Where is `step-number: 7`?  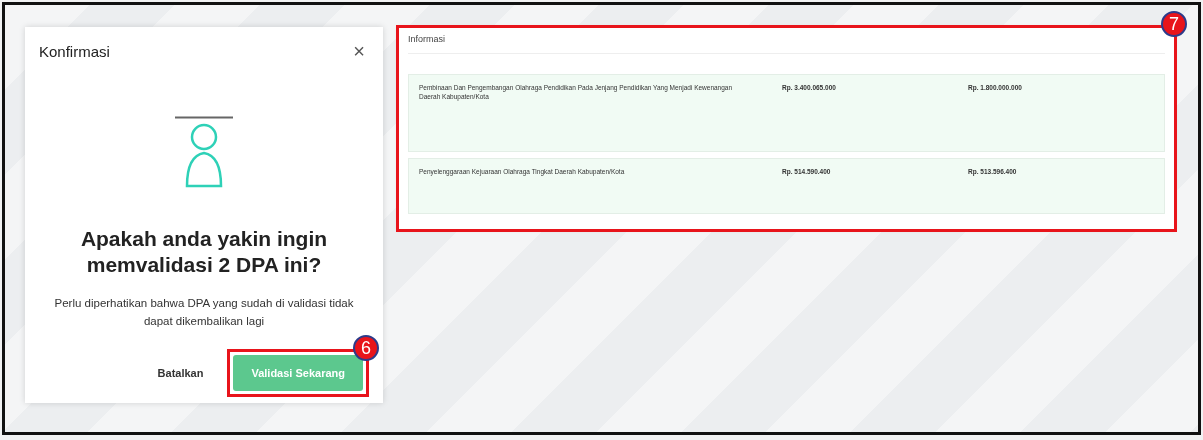 step-number: 7 is located at coordinates (1174, 24).